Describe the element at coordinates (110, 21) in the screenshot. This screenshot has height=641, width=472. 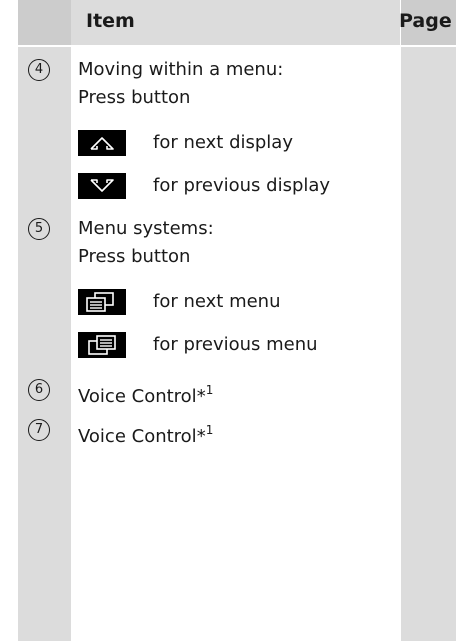
I see `header-item-label: Item` at that location.